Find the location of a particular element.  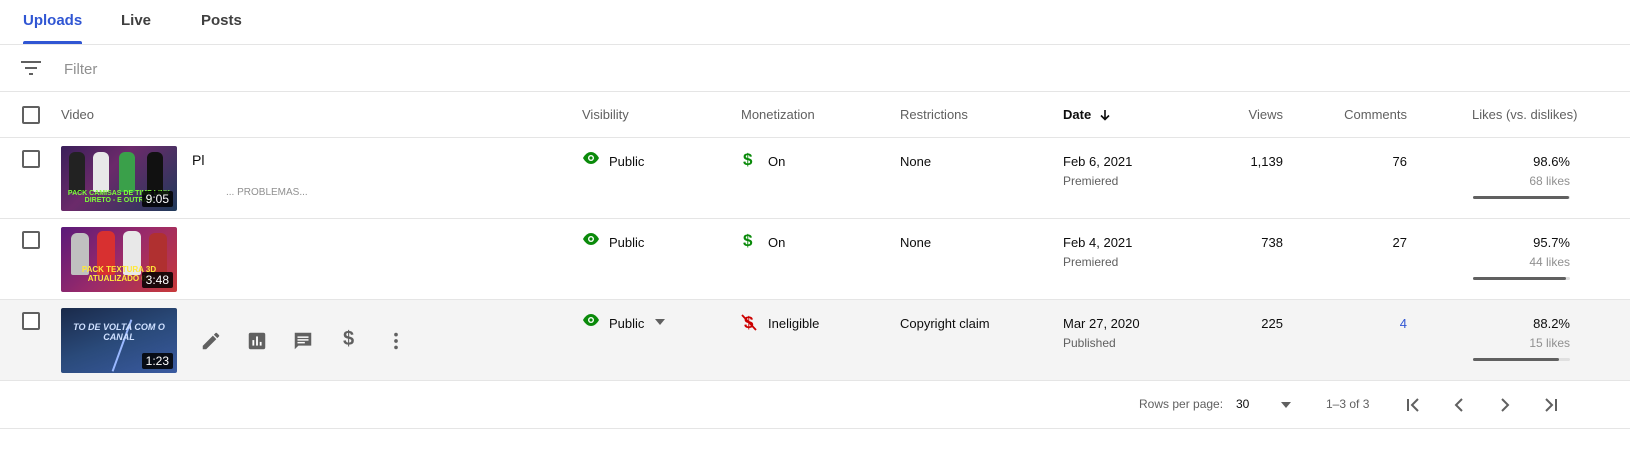

filter-input is located at coordinates (264, 69).